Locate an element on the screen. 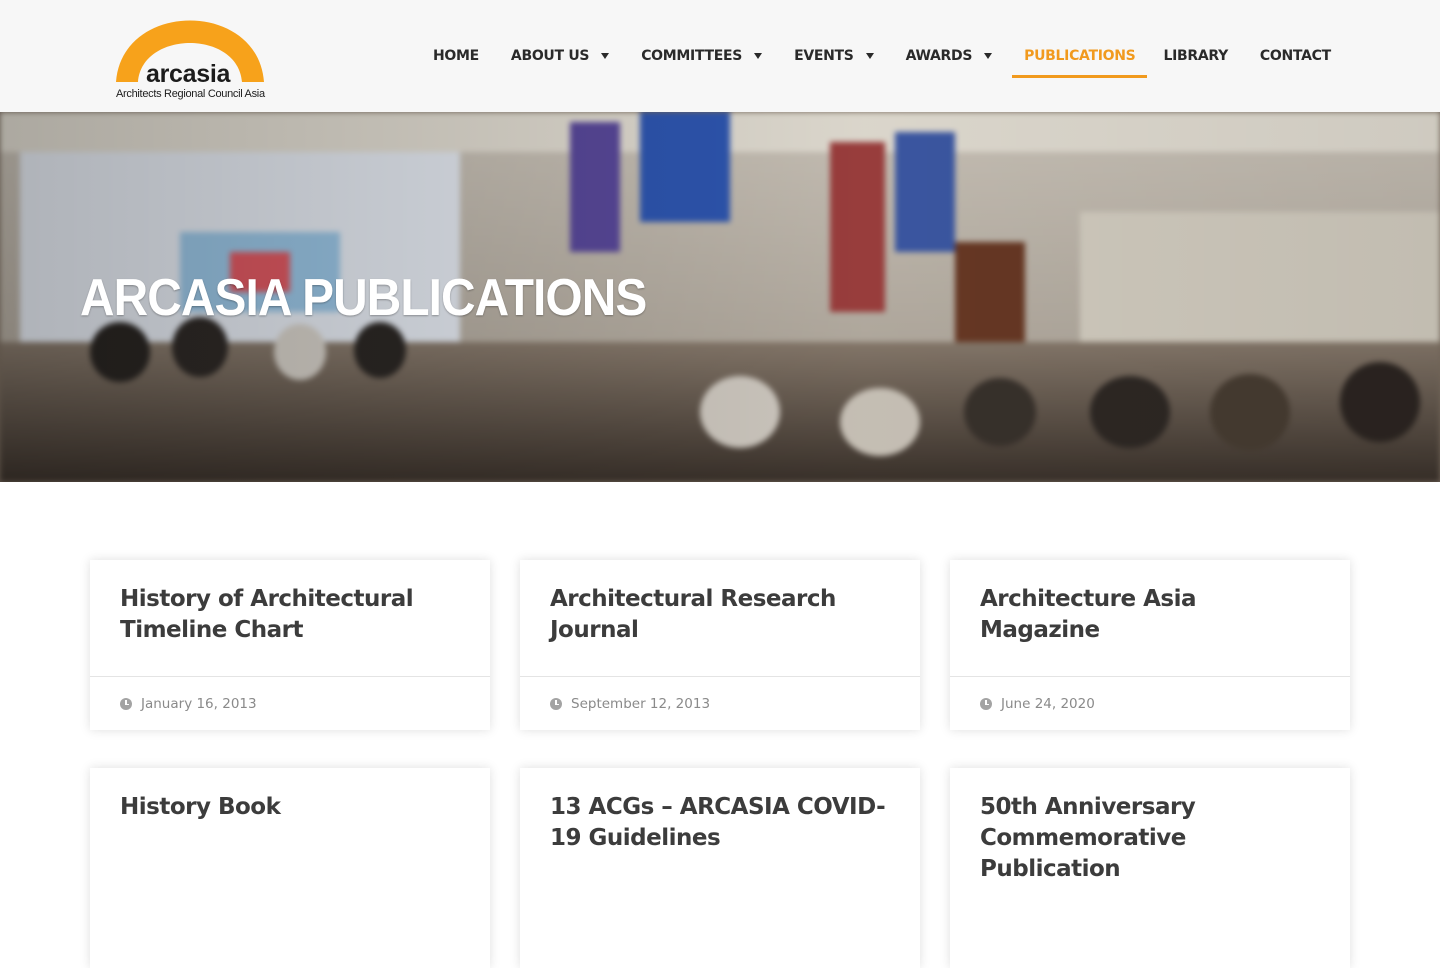  nav-home-label: HOME is located at coordinates (456, 56).